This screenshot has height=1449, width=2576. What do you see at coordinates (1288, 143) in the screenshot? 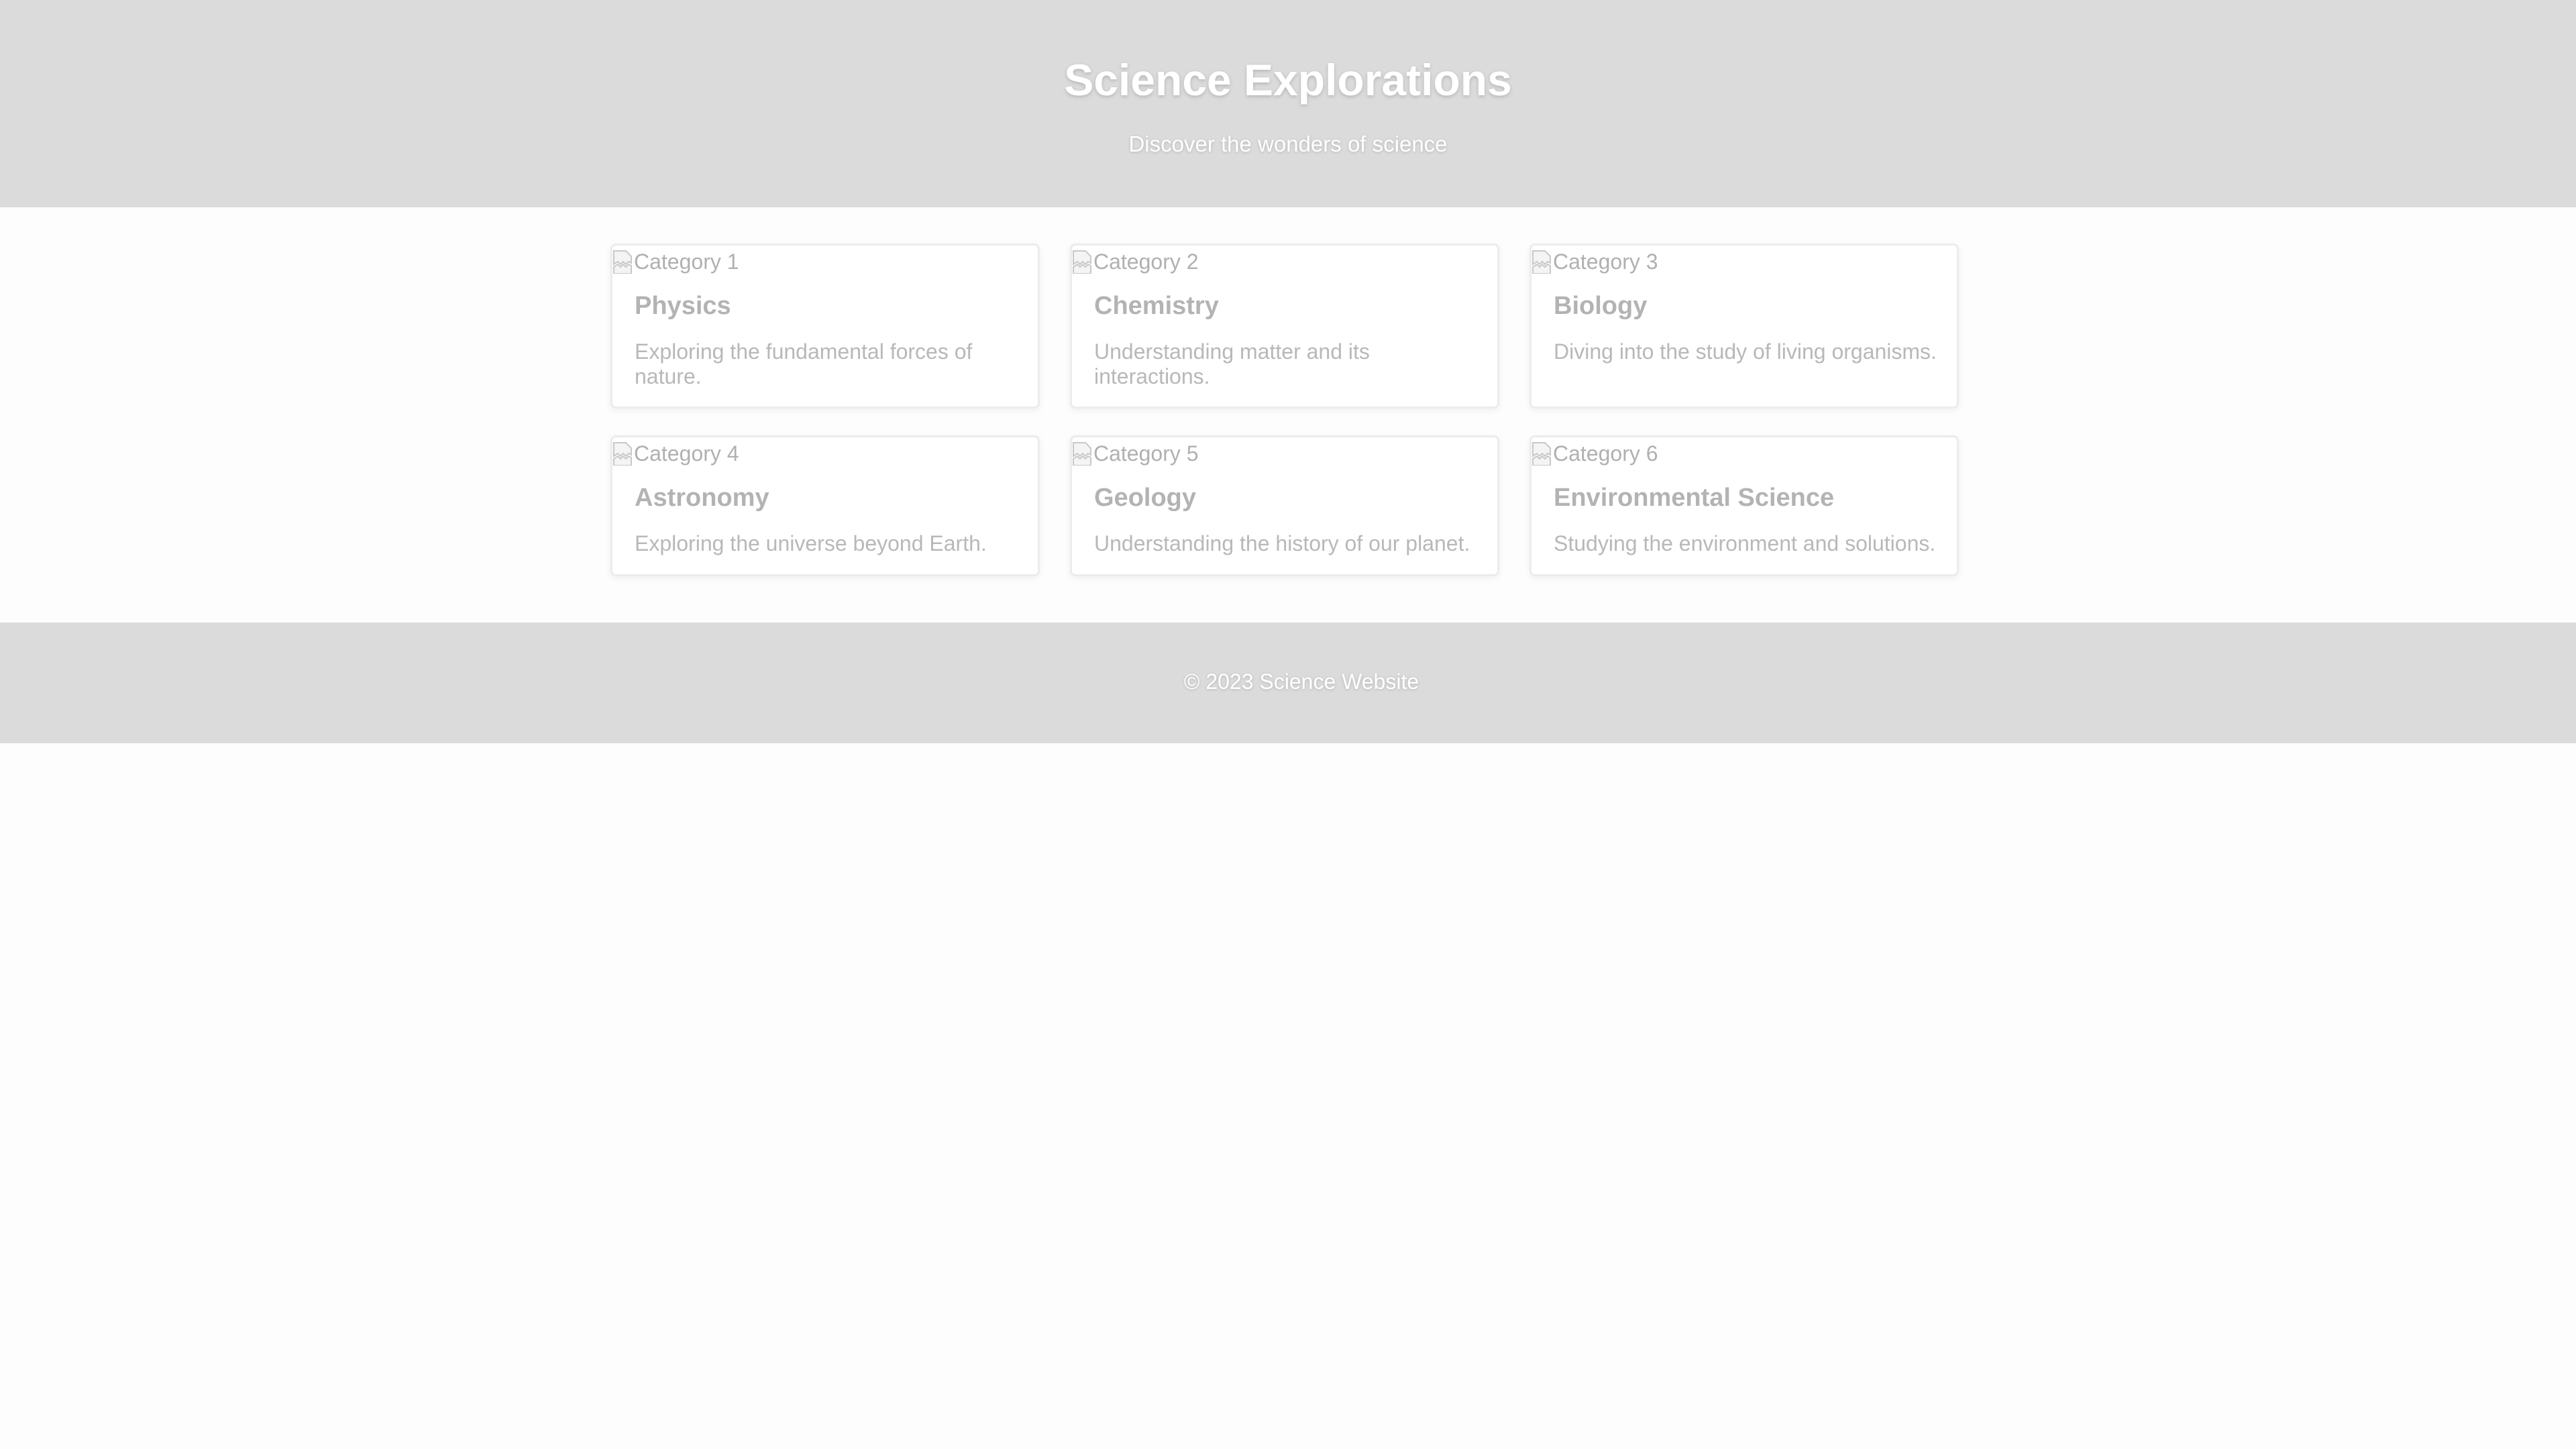
I see `site-tagline: Discover the wonders of science` at bounding box center [1288, 143].